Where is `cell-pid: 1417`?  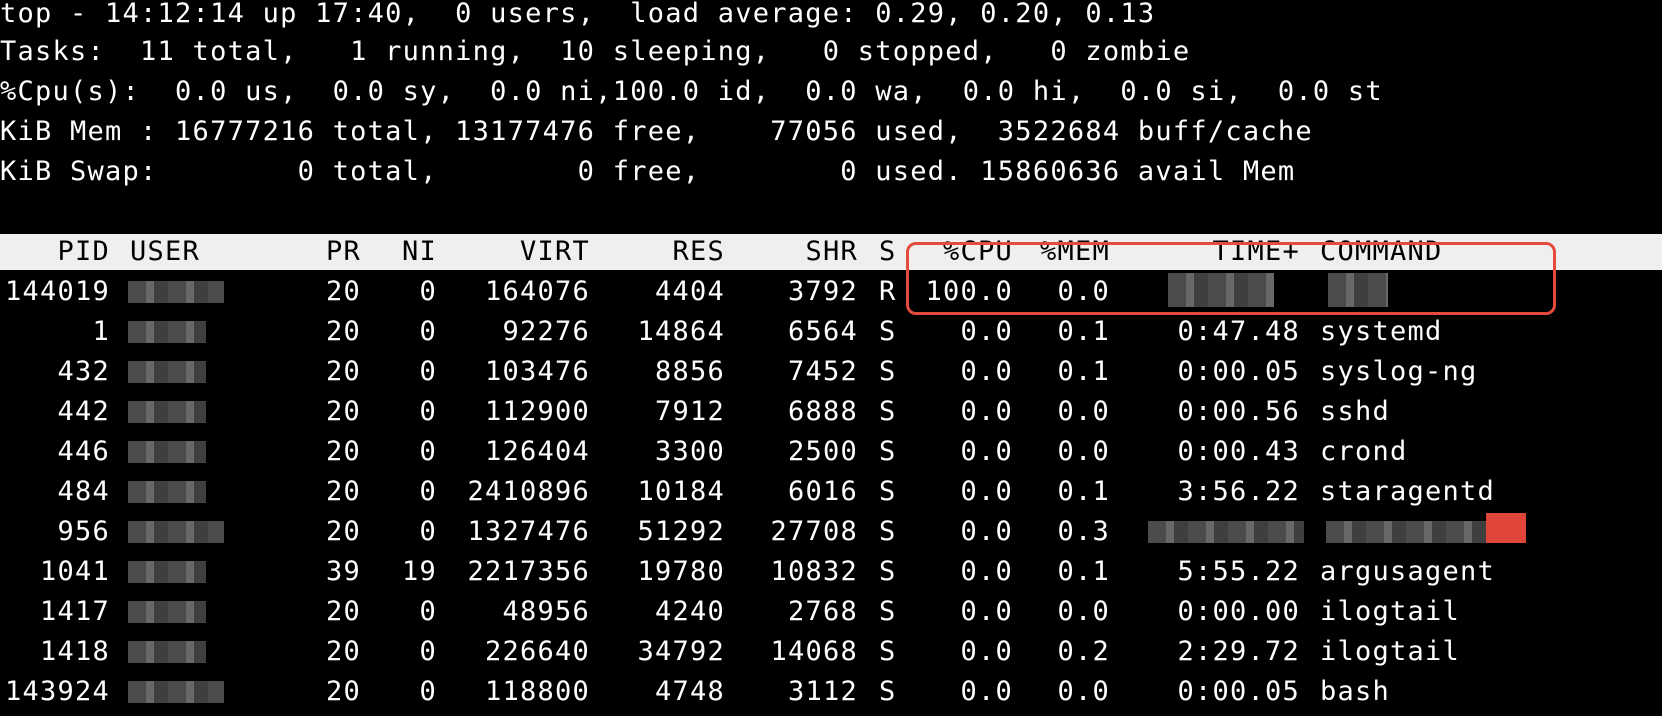 cell-pid: 1417 is located at coordinates (74, 611).